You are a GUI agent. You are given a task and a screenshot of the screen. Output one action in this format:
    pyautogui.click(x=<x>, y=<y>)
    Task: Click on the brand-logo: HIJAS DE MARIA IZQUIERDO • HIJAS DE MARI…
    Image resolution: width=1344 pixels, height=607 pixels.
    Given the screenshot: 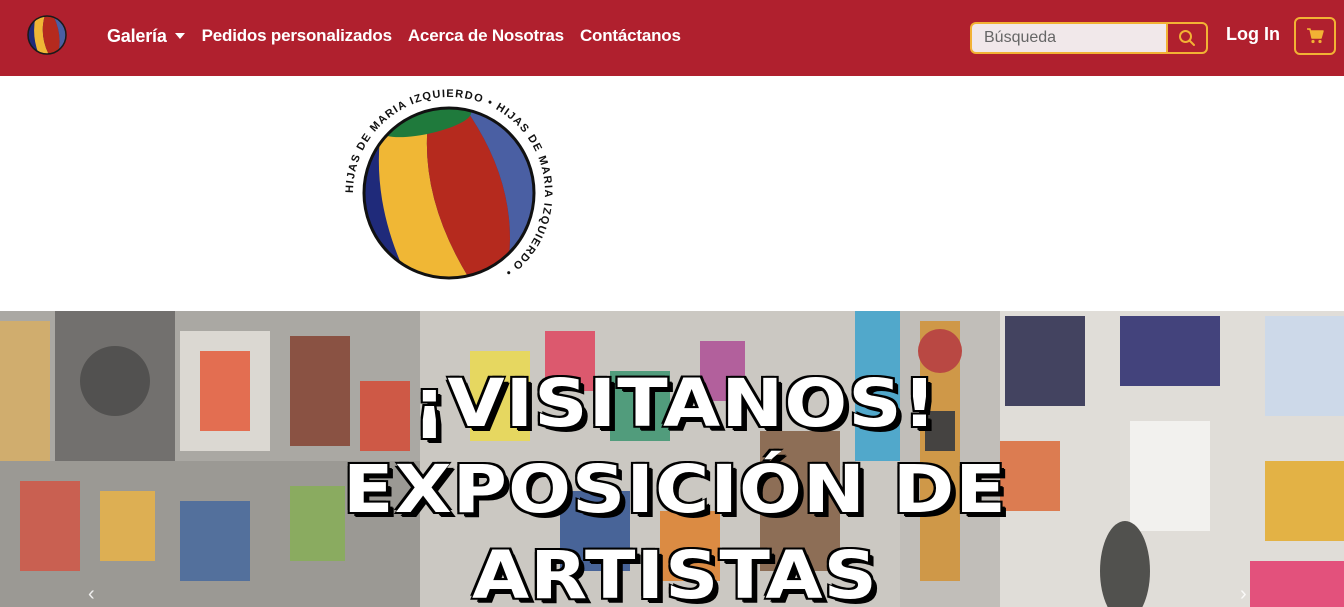 What is the action you would take?
    pyautogui.click(x=448, y=184)
    